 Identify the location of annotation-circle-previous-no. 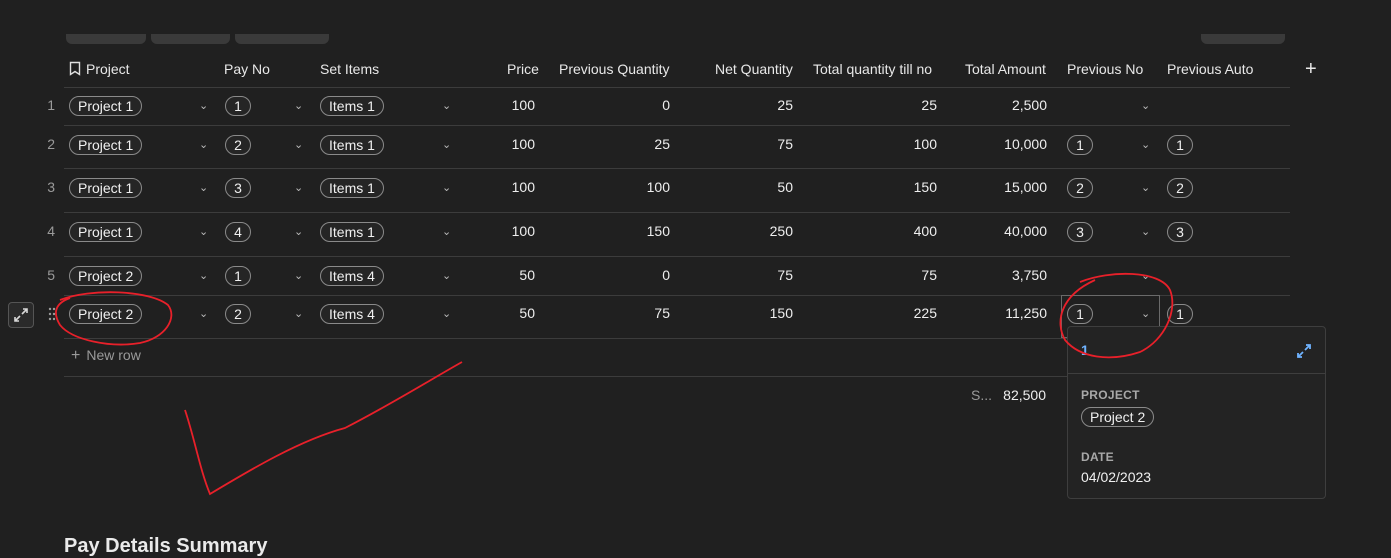
(1116, 315).